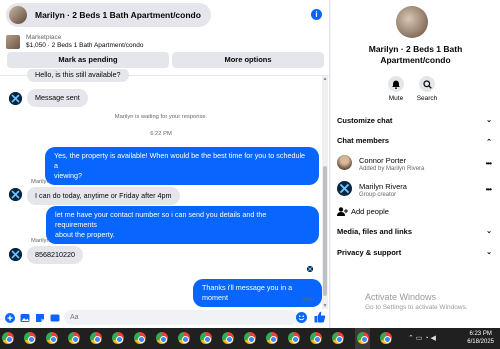 The height and width of the screenshot is (349, 500). I want to click on chevron-up-icon: ⌃, so click(489, 142).